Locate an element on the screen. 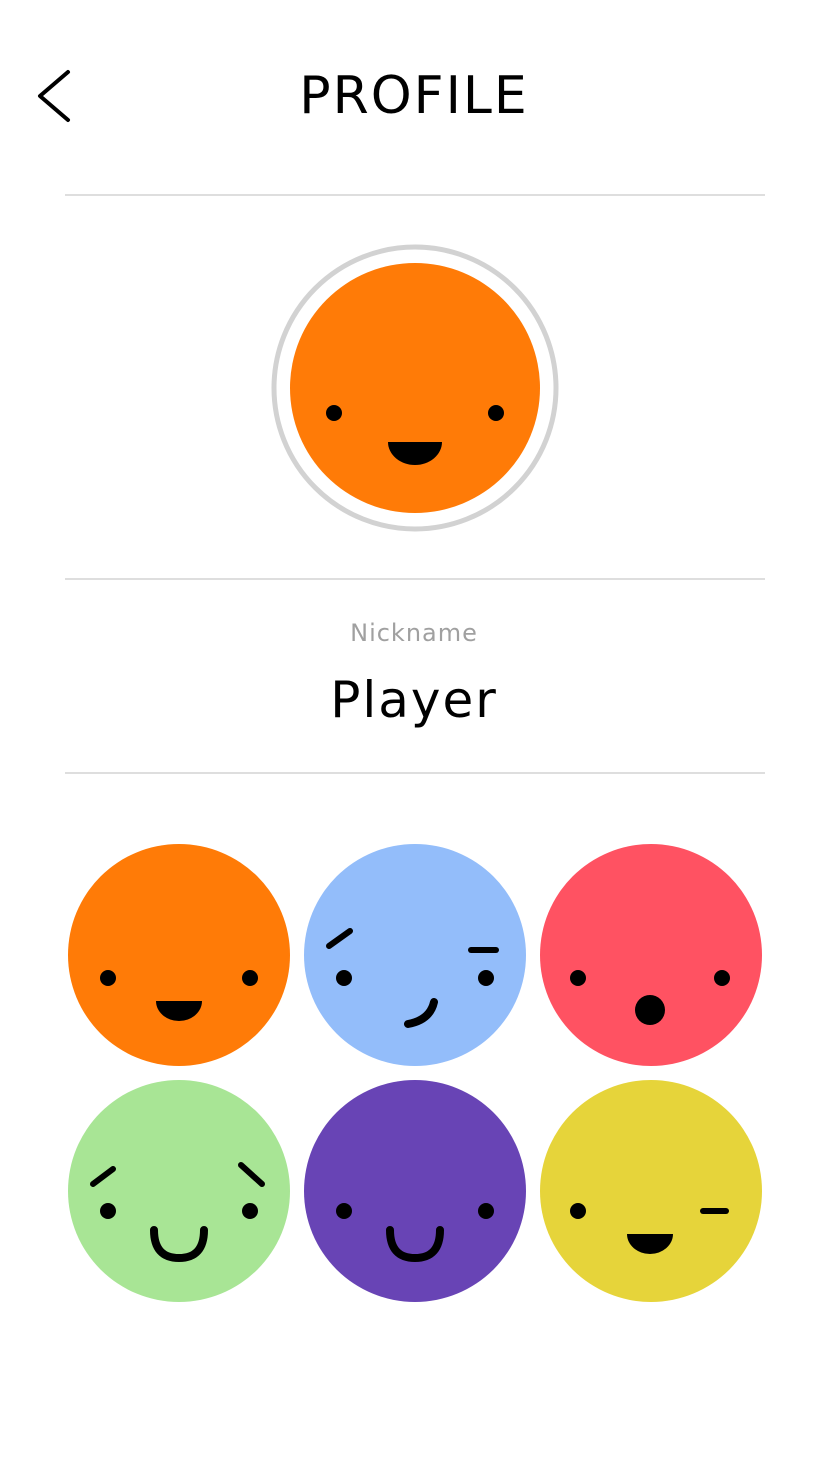  avatar-option-yellow is located at coordinates (651, 1191).